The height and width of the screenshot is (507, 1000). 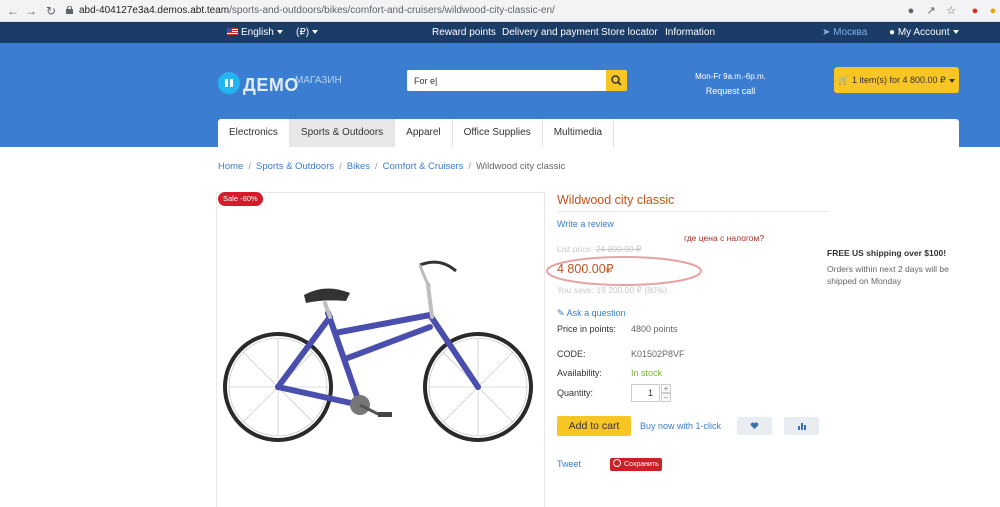 What do you see at coordinates (51, 11) in the screenshot?
I see `reload-icon: ↻` at bounding box center [51, 11].